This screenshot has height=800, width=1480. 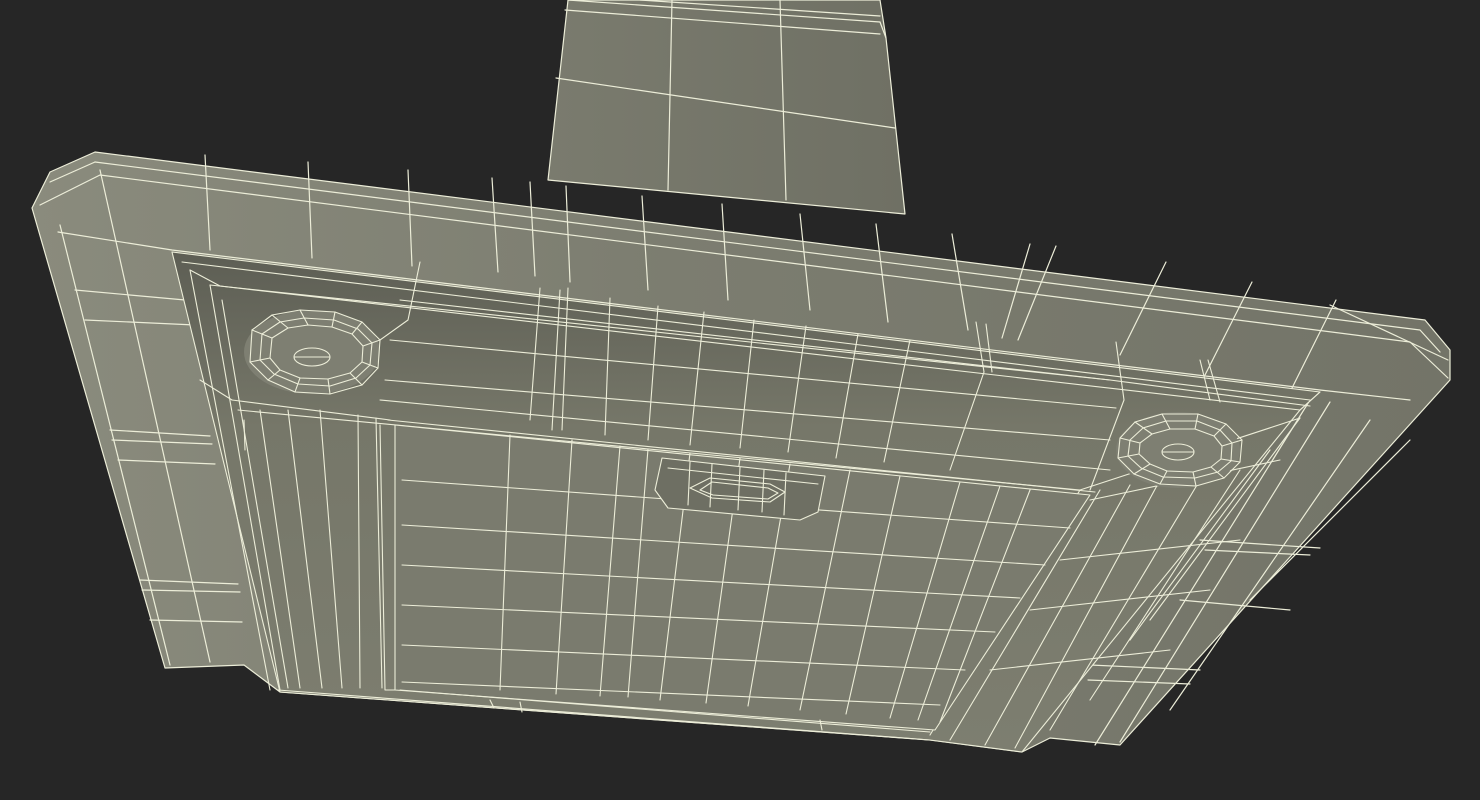 I want to click on light-left, so click(x=312, y=352).